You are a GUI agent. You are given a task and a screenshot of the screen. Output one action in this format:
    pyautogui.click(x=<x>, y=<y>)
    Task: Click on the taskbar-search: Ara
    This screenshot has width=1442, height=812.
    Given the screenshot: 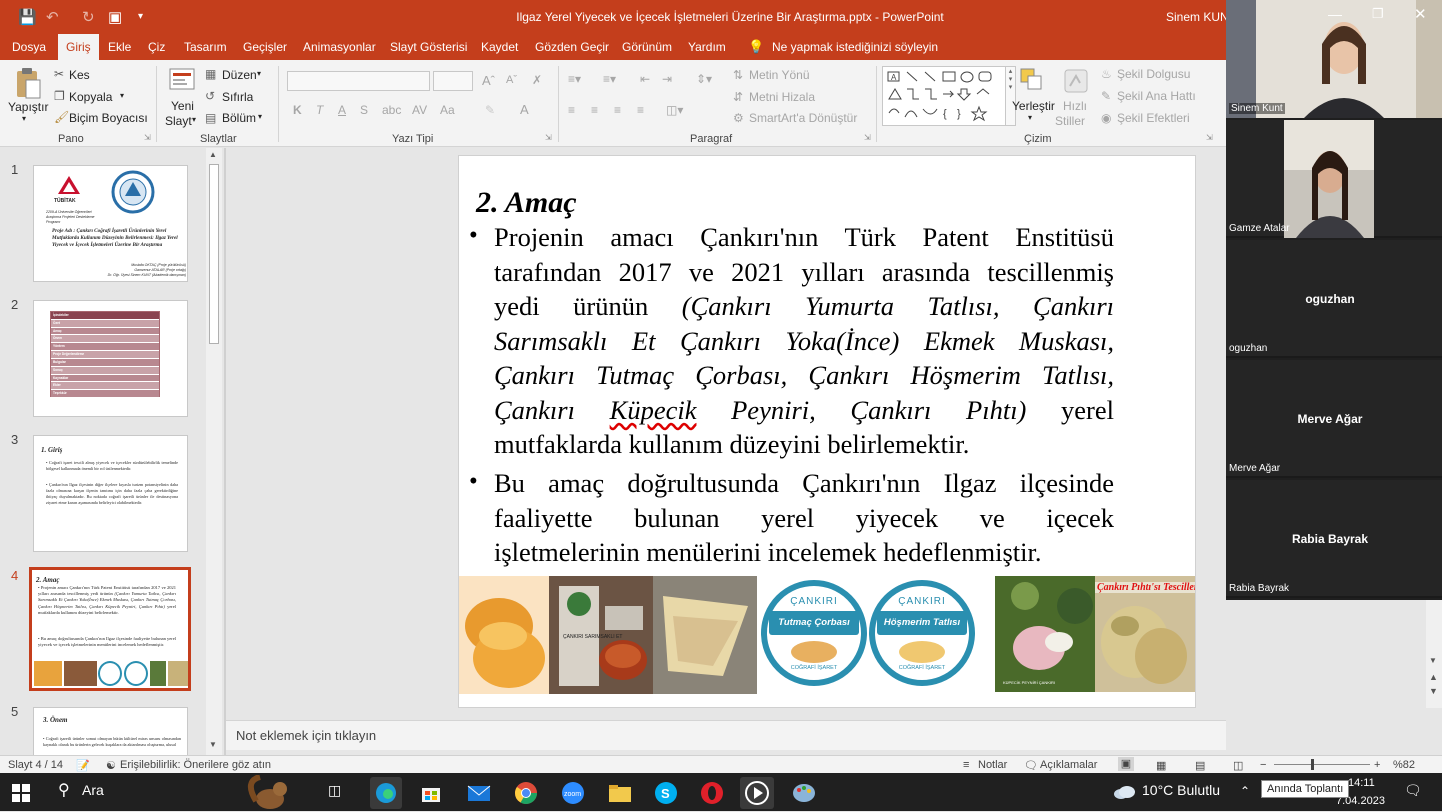 What is the action you would take?
    pyautogui.click(x=93, y=790)
    